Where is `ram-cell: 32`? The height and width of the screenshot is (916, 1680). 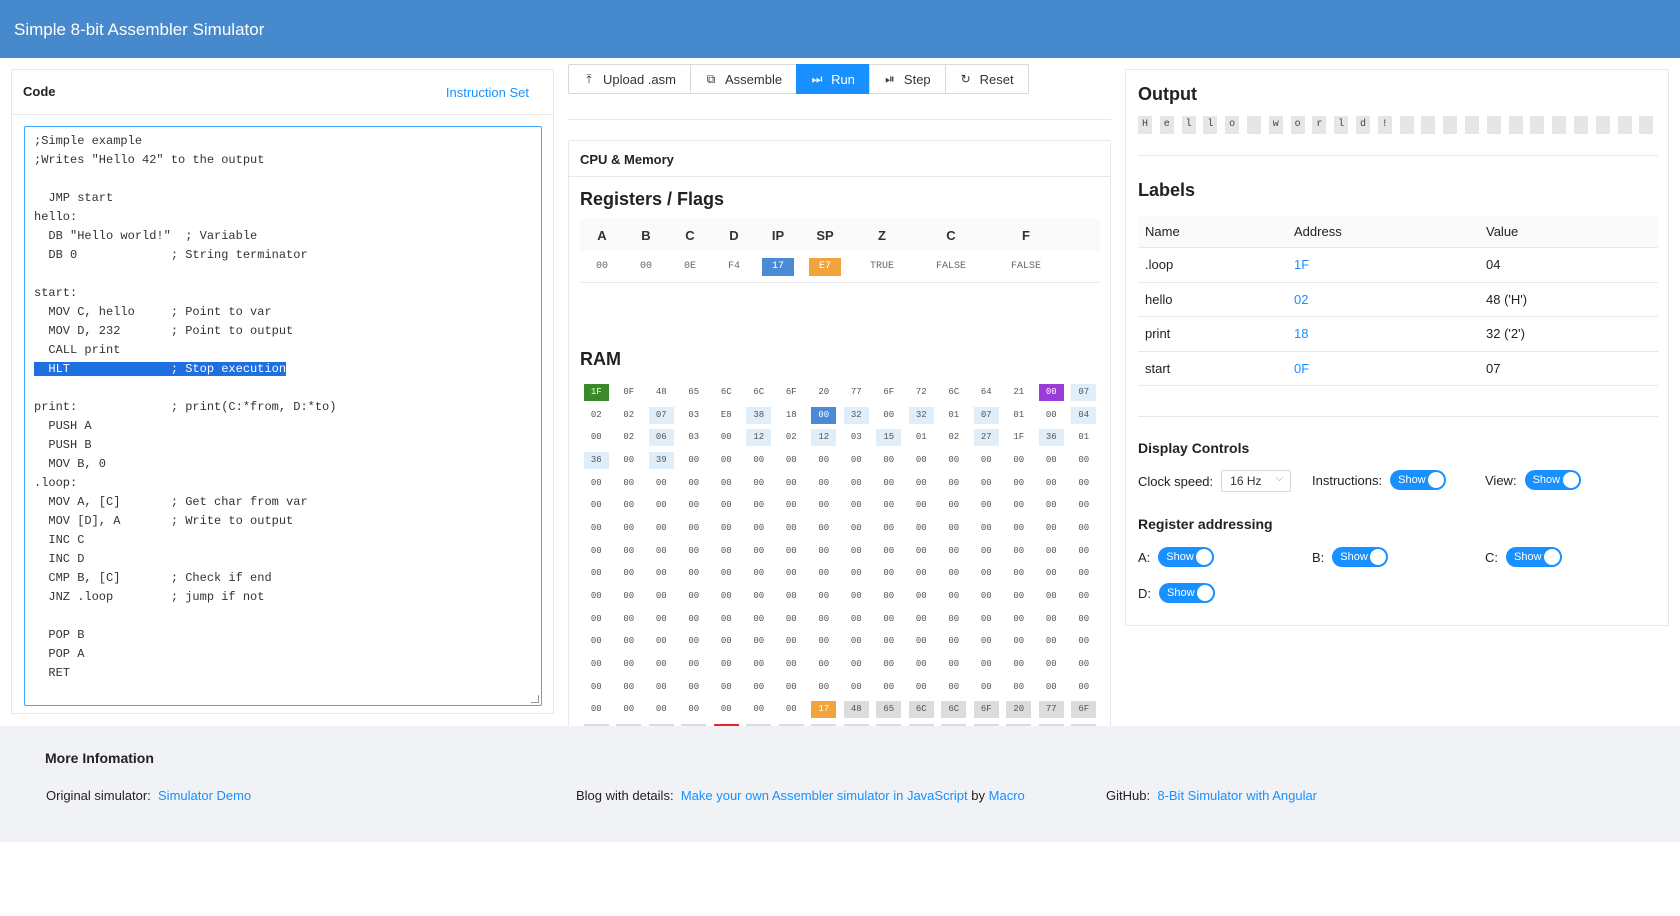 ram-cell: 32 is located at coordinates (921, 415).